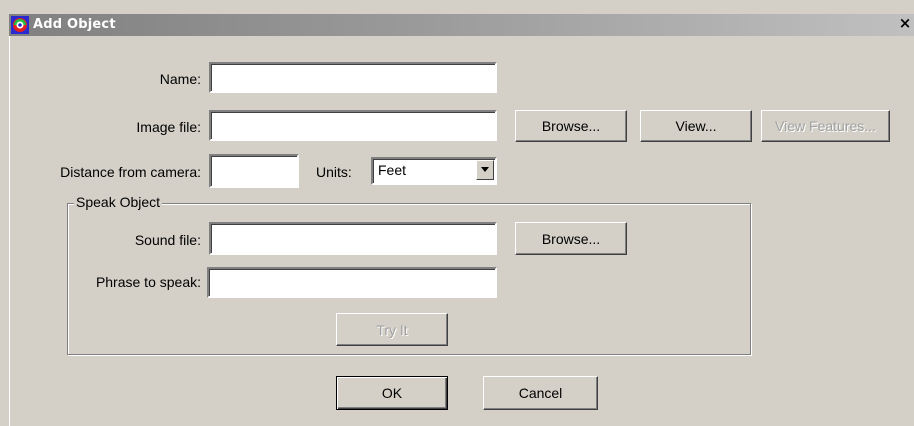 This screenshot has height=426, width=914. I want to click on window-title: Add Object, so click(74, 24).